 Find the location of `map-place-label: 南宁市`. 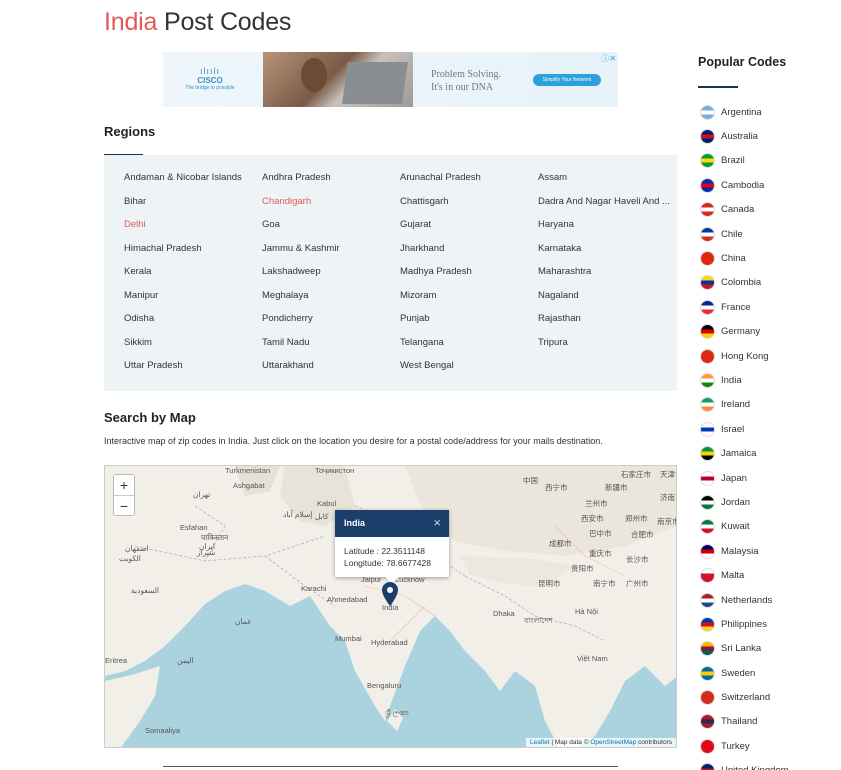

map-place-label: 南宁市 is located at coordinates (604, 583).